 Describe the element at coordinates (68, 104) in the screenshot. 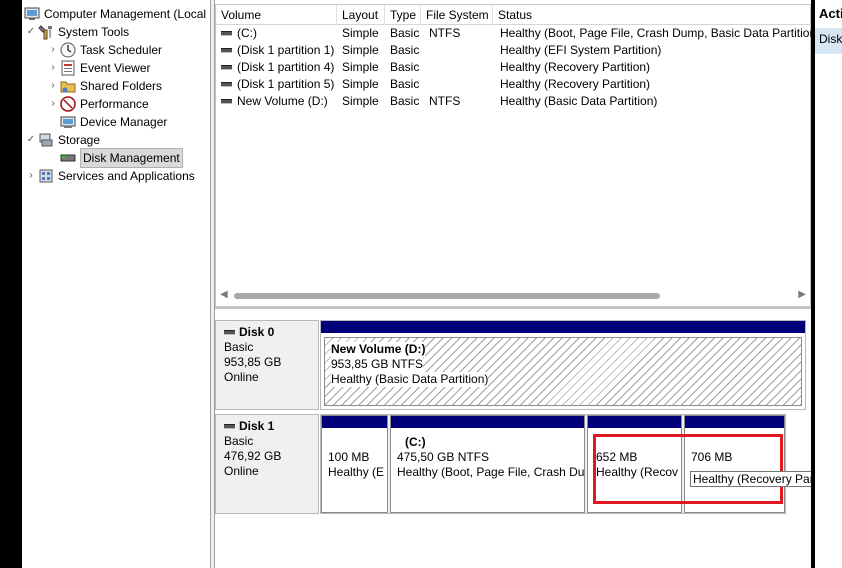

I see `performance-icon` at that location.